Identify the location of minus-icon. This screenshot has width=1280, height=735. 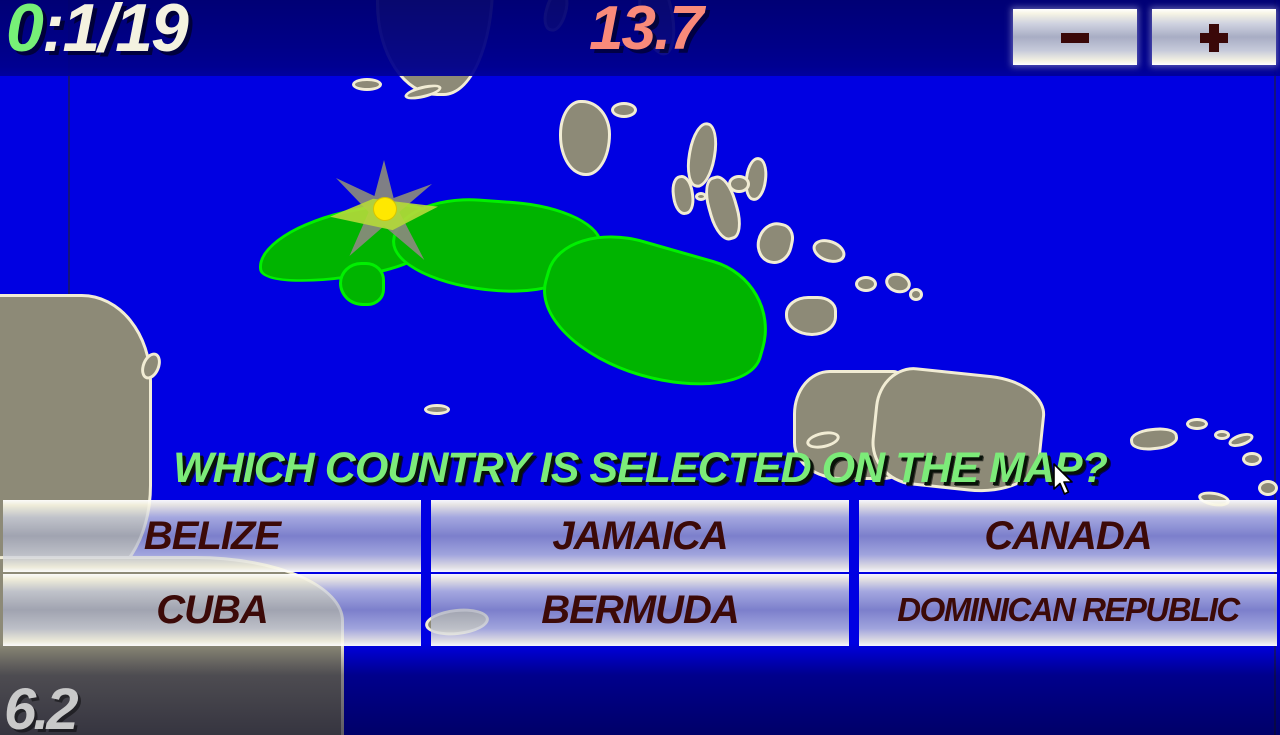
(1075, 37).